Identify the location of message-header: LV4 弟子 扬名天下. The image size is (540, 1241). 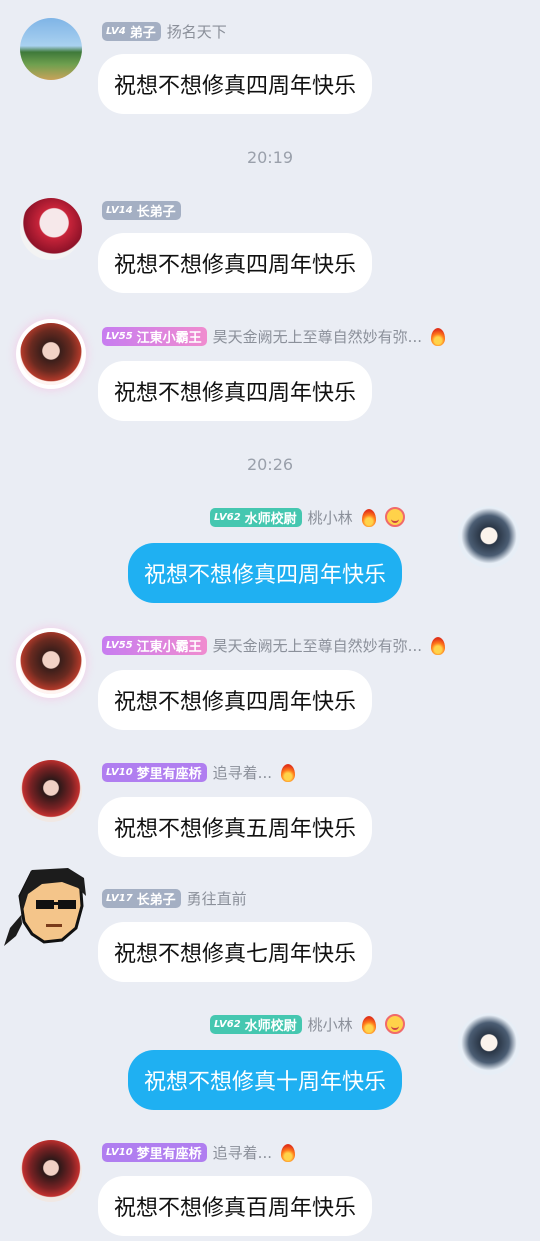
(164, 31).